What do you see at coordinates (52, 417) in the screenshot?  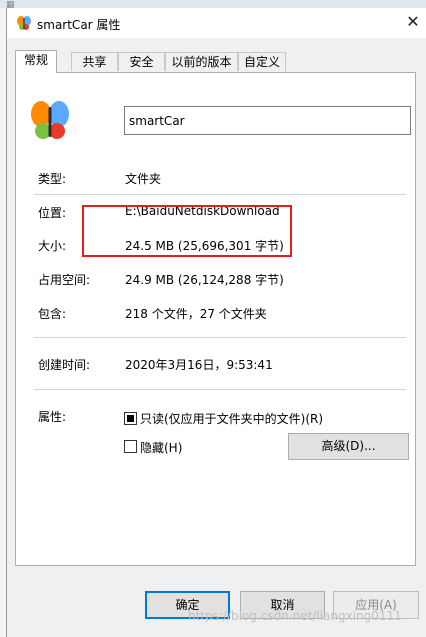 I see `attributes-label: 属性:` at bounding box center [52, 417].